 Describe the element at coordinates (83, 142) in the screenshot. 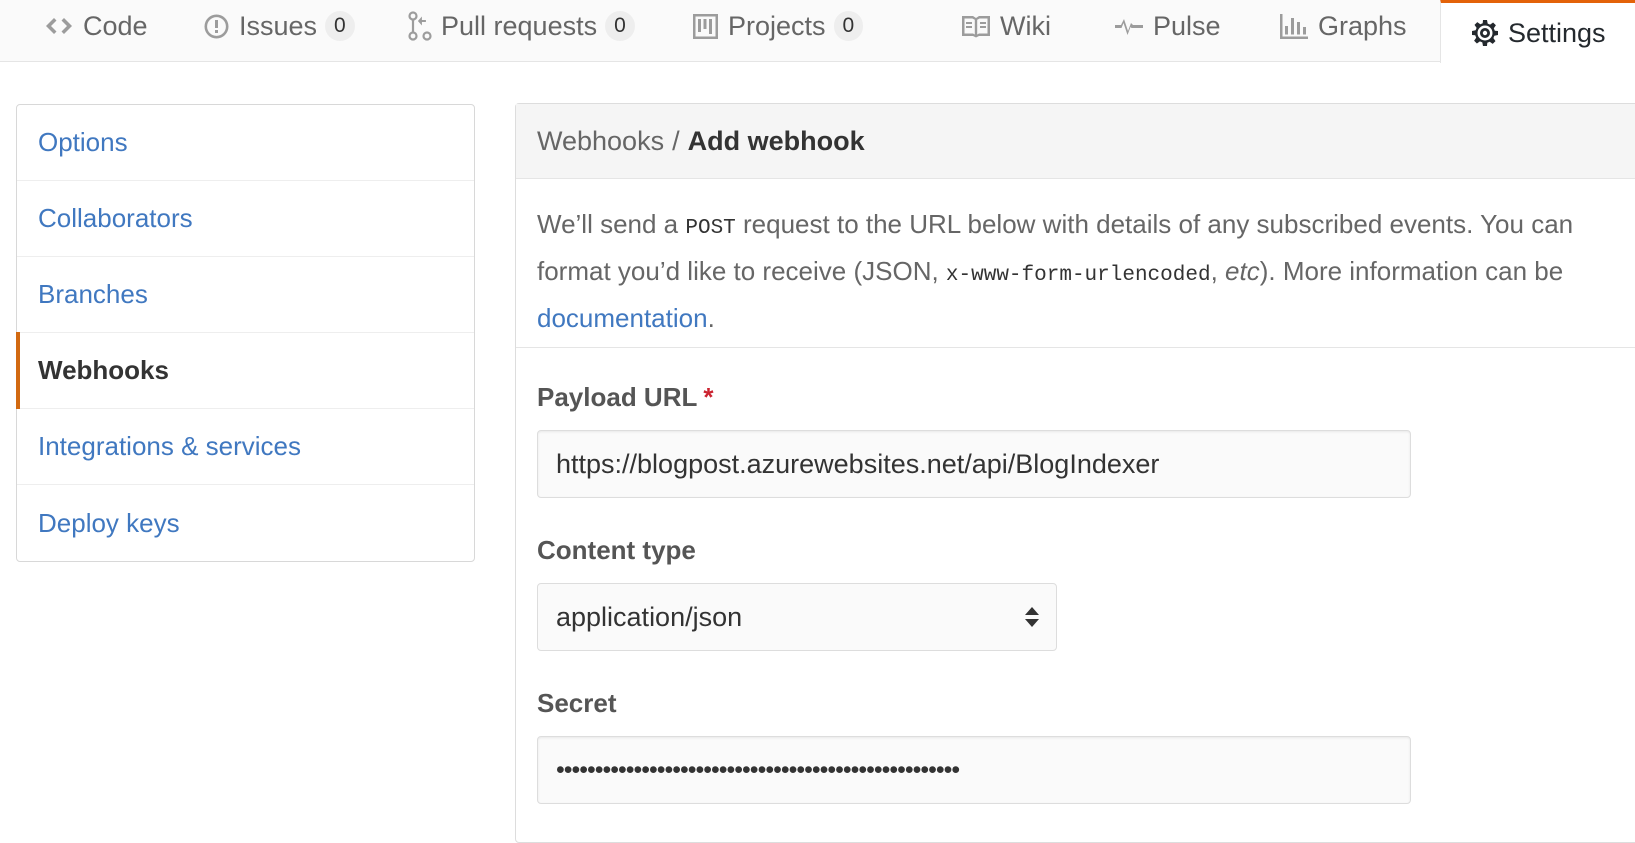

I see `menu-item-label: Options` at that location.